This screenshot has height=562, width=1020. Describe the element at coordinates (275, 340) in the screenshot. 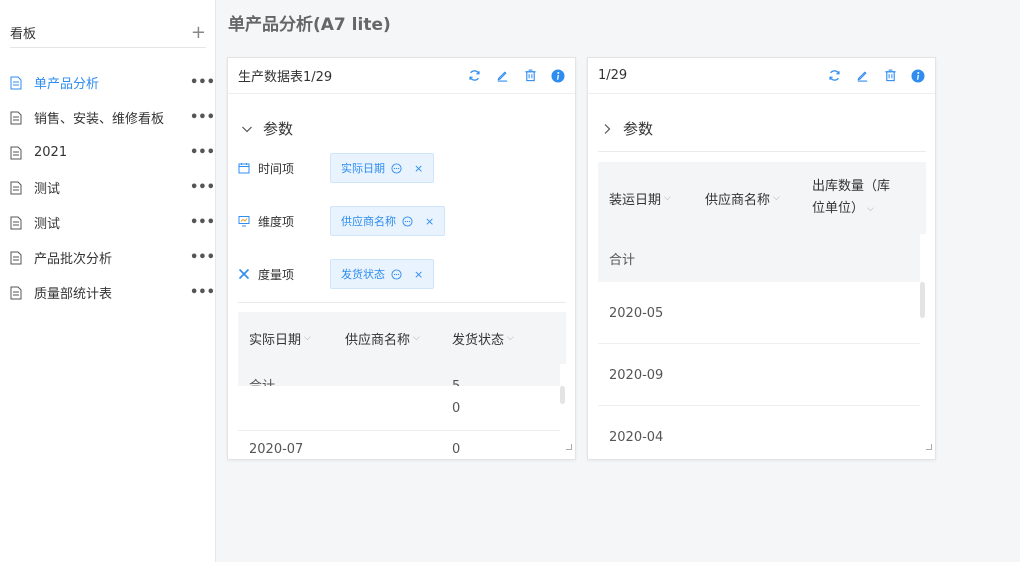

I see `column-label: 实际日期` at that location.